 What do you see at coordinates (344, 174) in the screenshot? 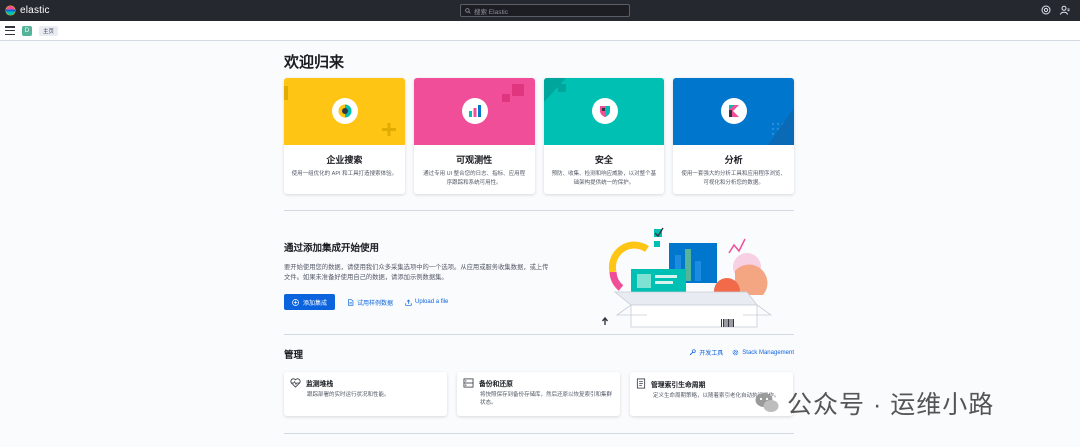
I see `solution-description: 使用一组优化的 API 和工具打造搜索体验。` at bounding box center [344, 174].